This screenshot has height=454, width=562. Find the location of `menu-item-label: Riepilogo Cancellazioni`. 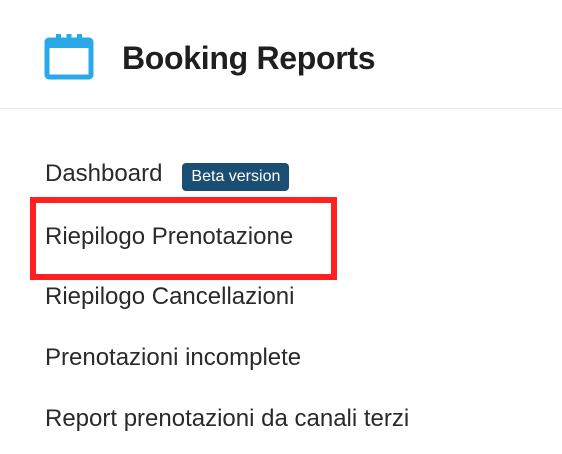

menu-item-label: Riepilogo Cancellazioni is located at coordinates (170, 296).